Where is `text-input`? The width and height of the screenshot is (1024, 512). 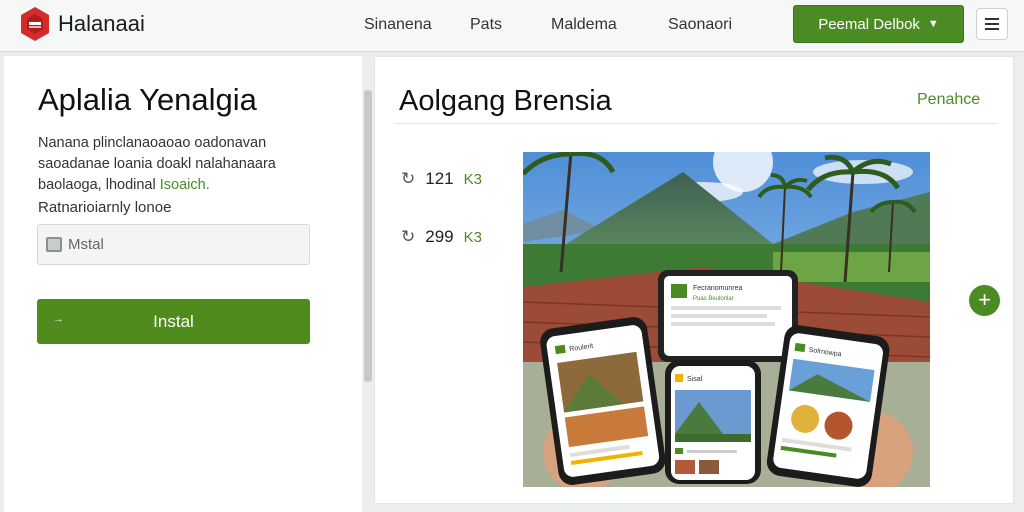 text-input is located at coordinates (185, 244).